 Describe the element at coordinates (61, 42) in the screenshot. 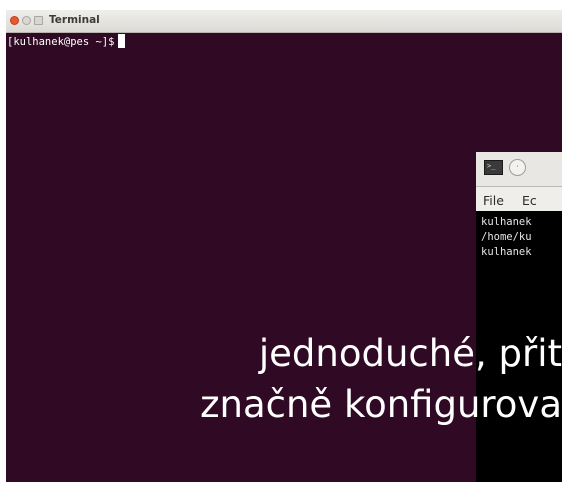

I see `shell-prompt: [kulhanek@pes ~]$` at that location.